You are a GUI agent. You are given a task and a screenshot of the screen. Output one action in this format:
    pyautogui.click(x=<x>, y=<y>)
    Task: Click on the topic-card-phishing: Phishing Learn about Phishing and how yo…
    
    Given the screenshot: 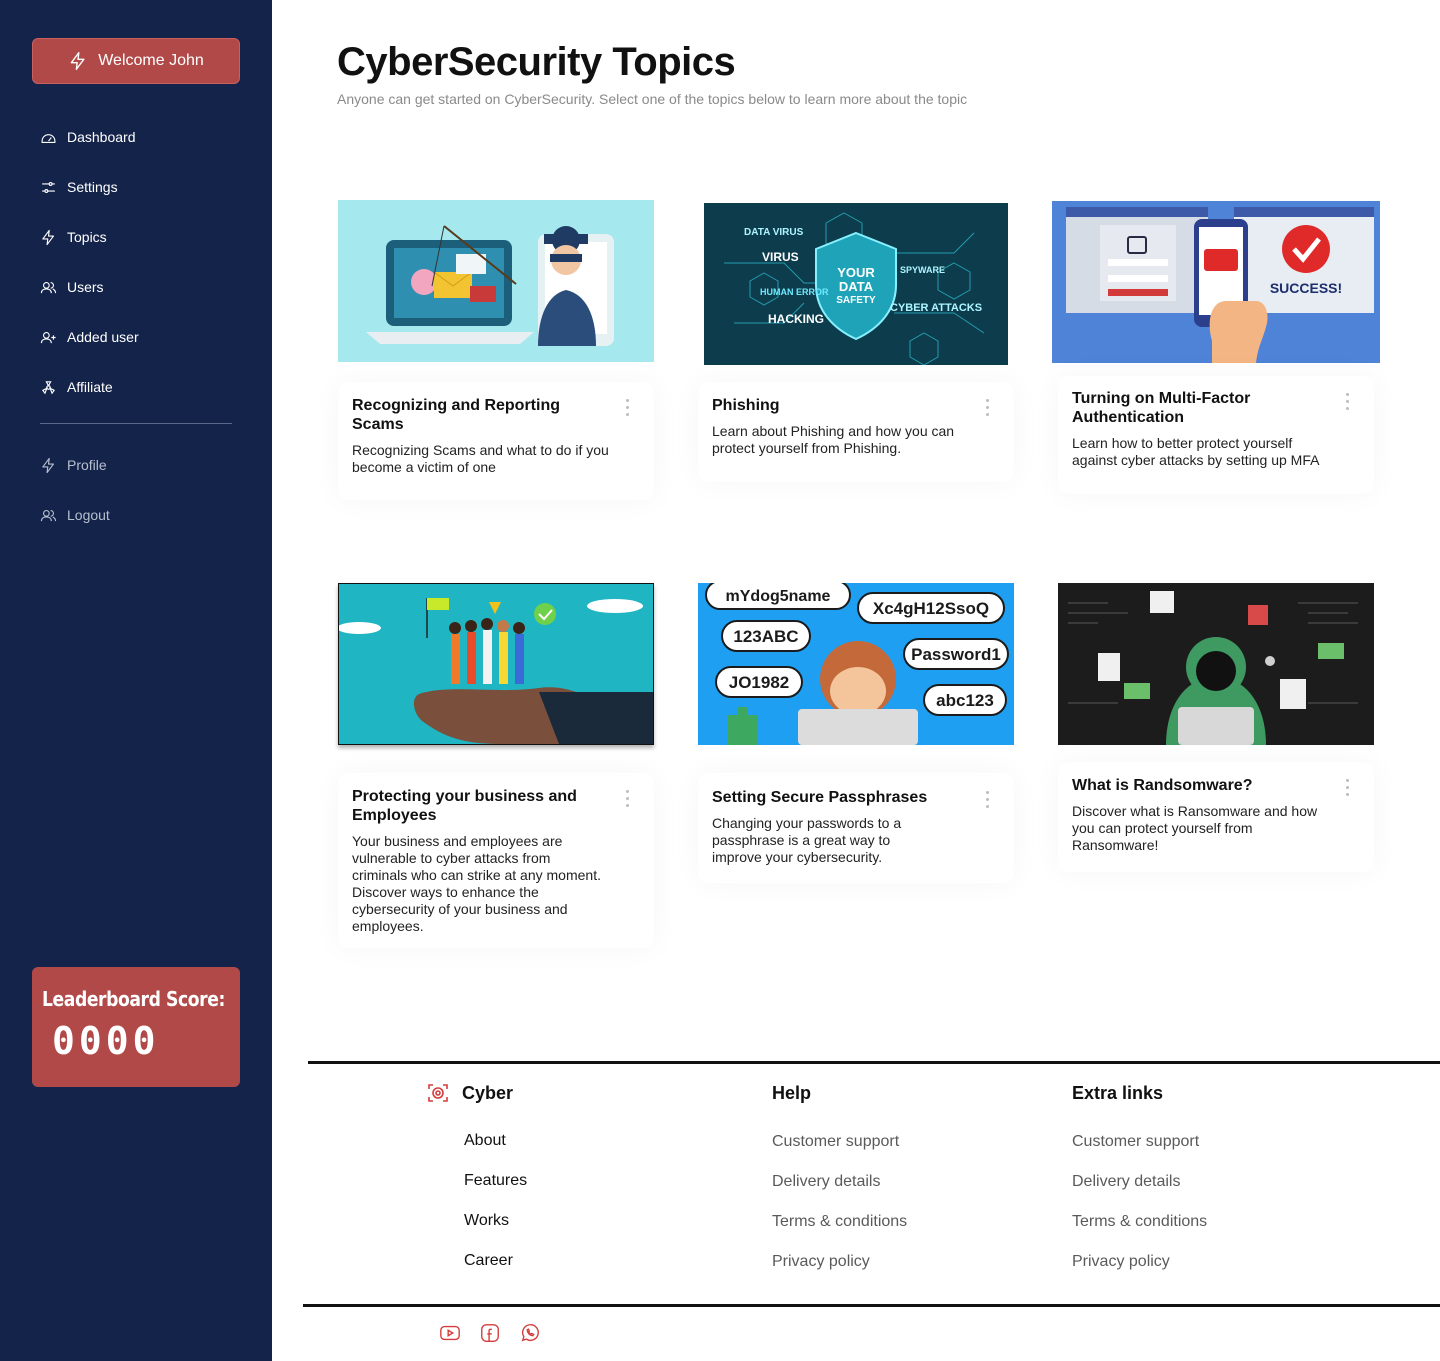 What is the action you would take?
    pyautogui.click(x=856, y=432)
    